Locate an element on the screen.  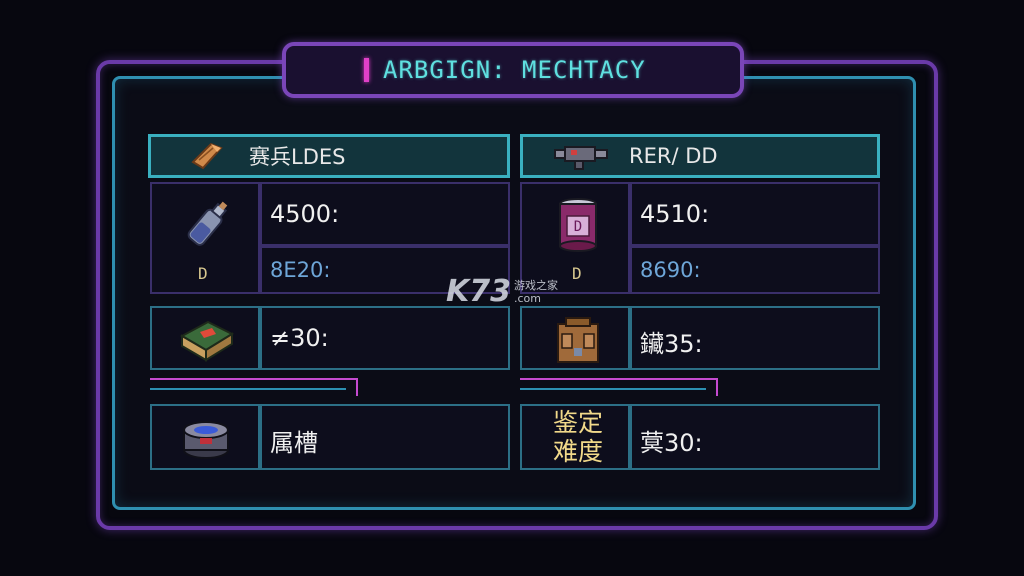
right-stat-row-3-value: 蓂30: is located at coordinates (671, 443).